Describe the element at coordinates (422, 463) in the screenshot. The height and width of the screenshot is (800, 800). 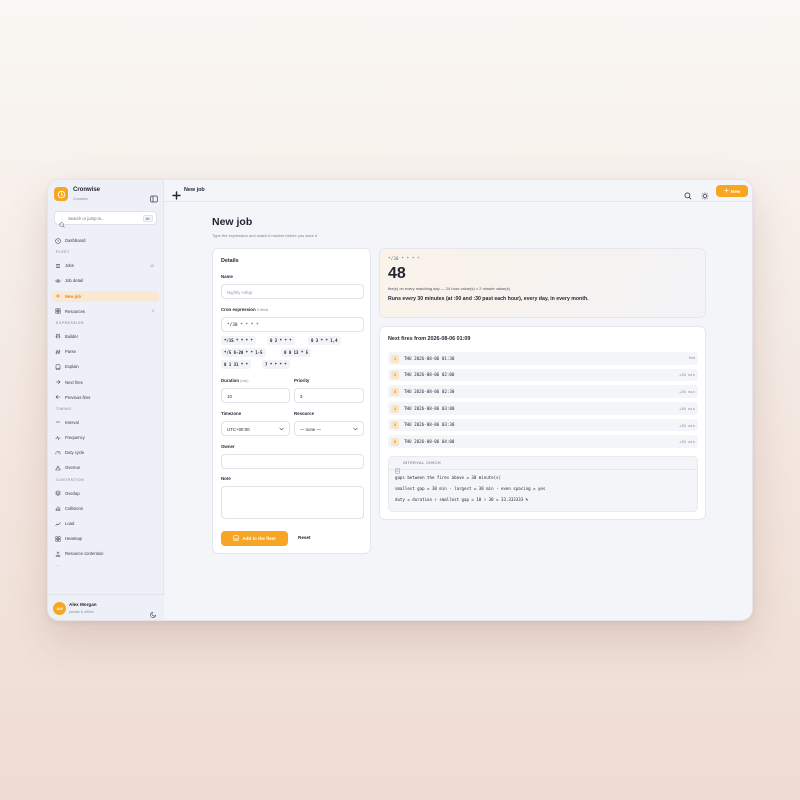
I see `interval-check-heading: INTERVAL CHECK` at that location.